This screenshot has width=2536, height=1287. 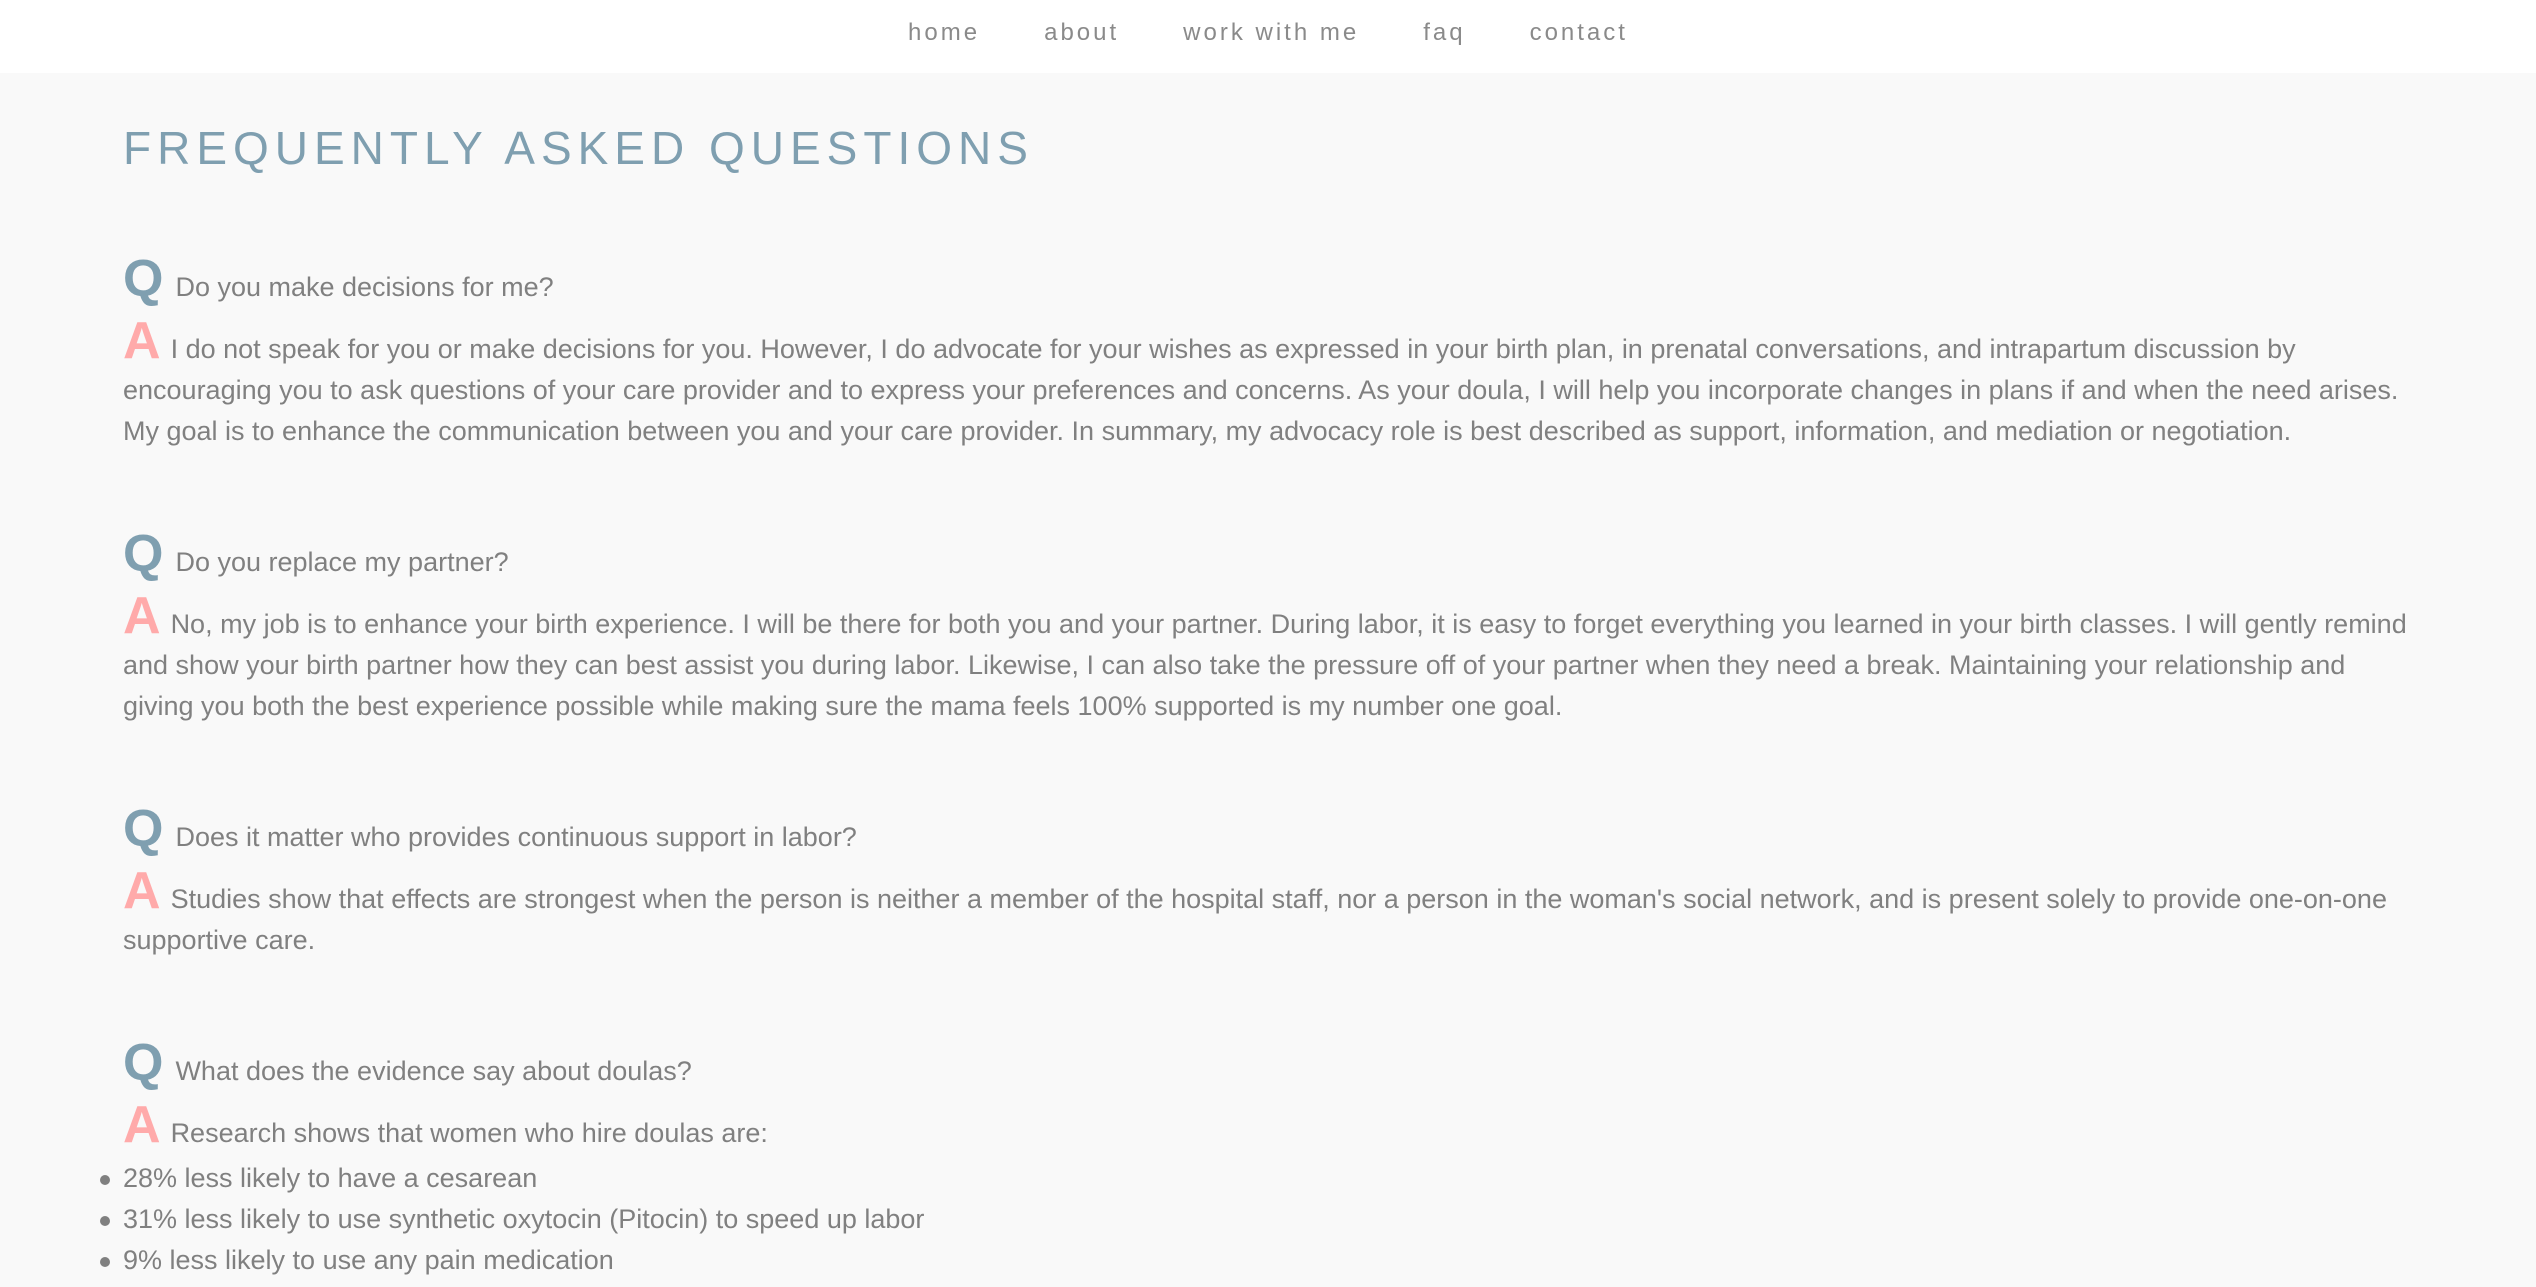 What do you see at coordinates (342, 562) in the screenshot?
I see `question: Do you replace my partner?` at bounding box center [342, 562].